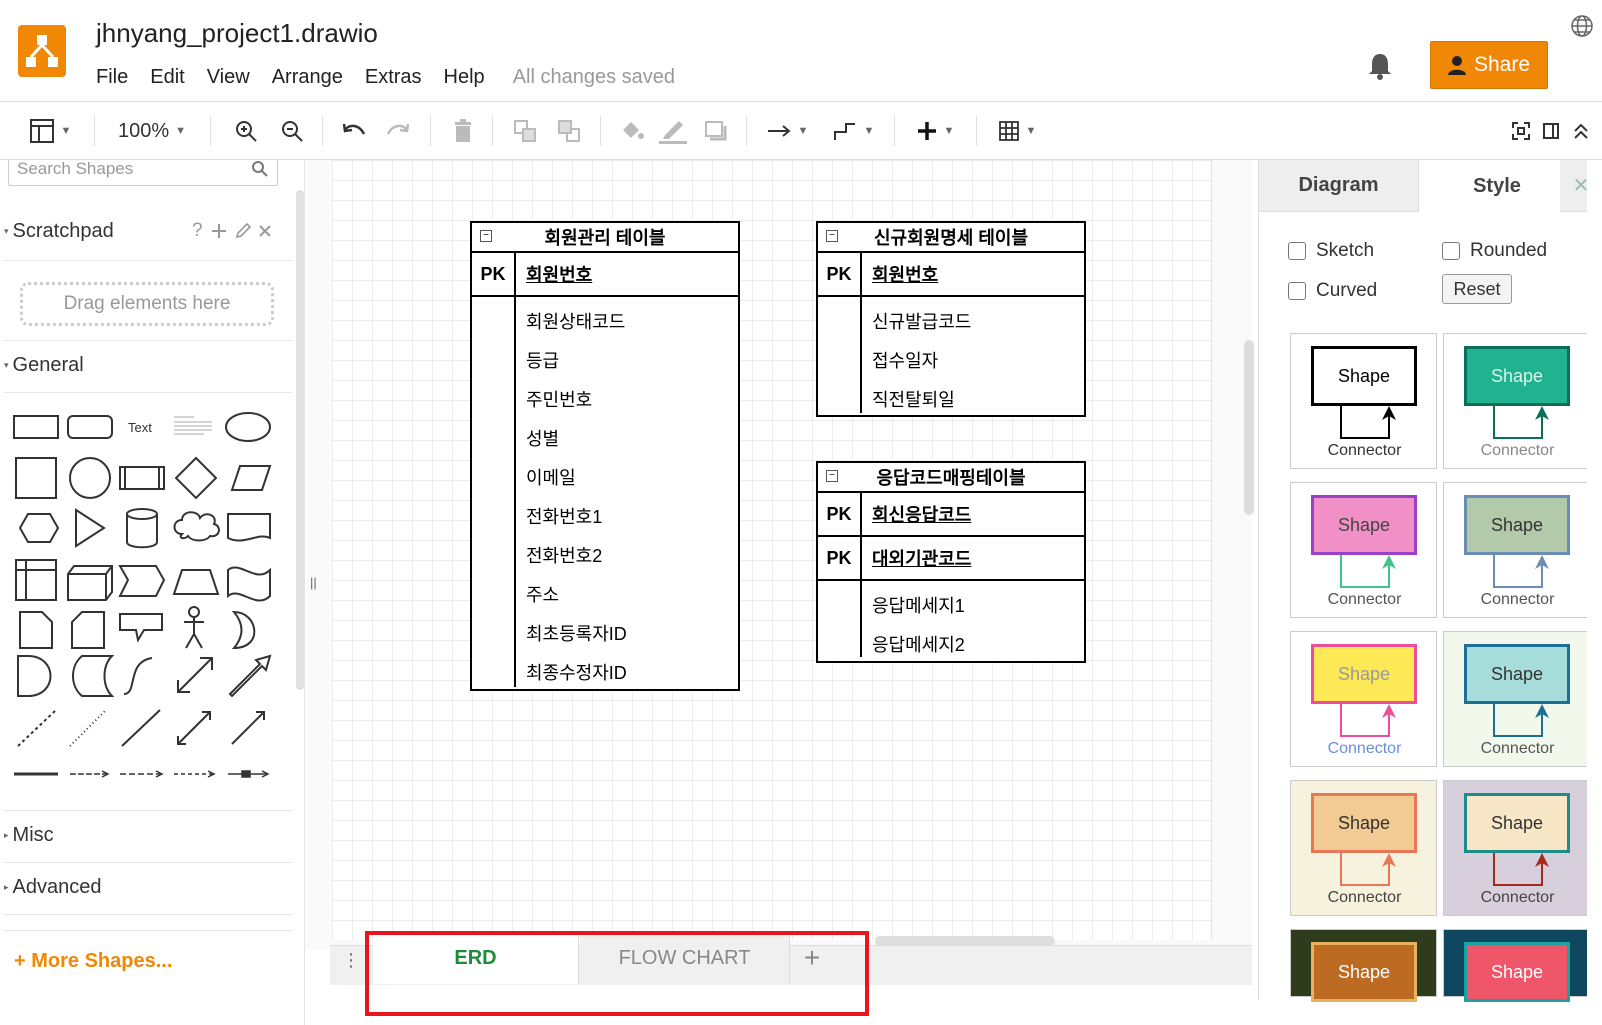  What do you see at coordinates (193, 425) in the screenshot?
I see `shape-textbox` at bounding box center [193, 425].